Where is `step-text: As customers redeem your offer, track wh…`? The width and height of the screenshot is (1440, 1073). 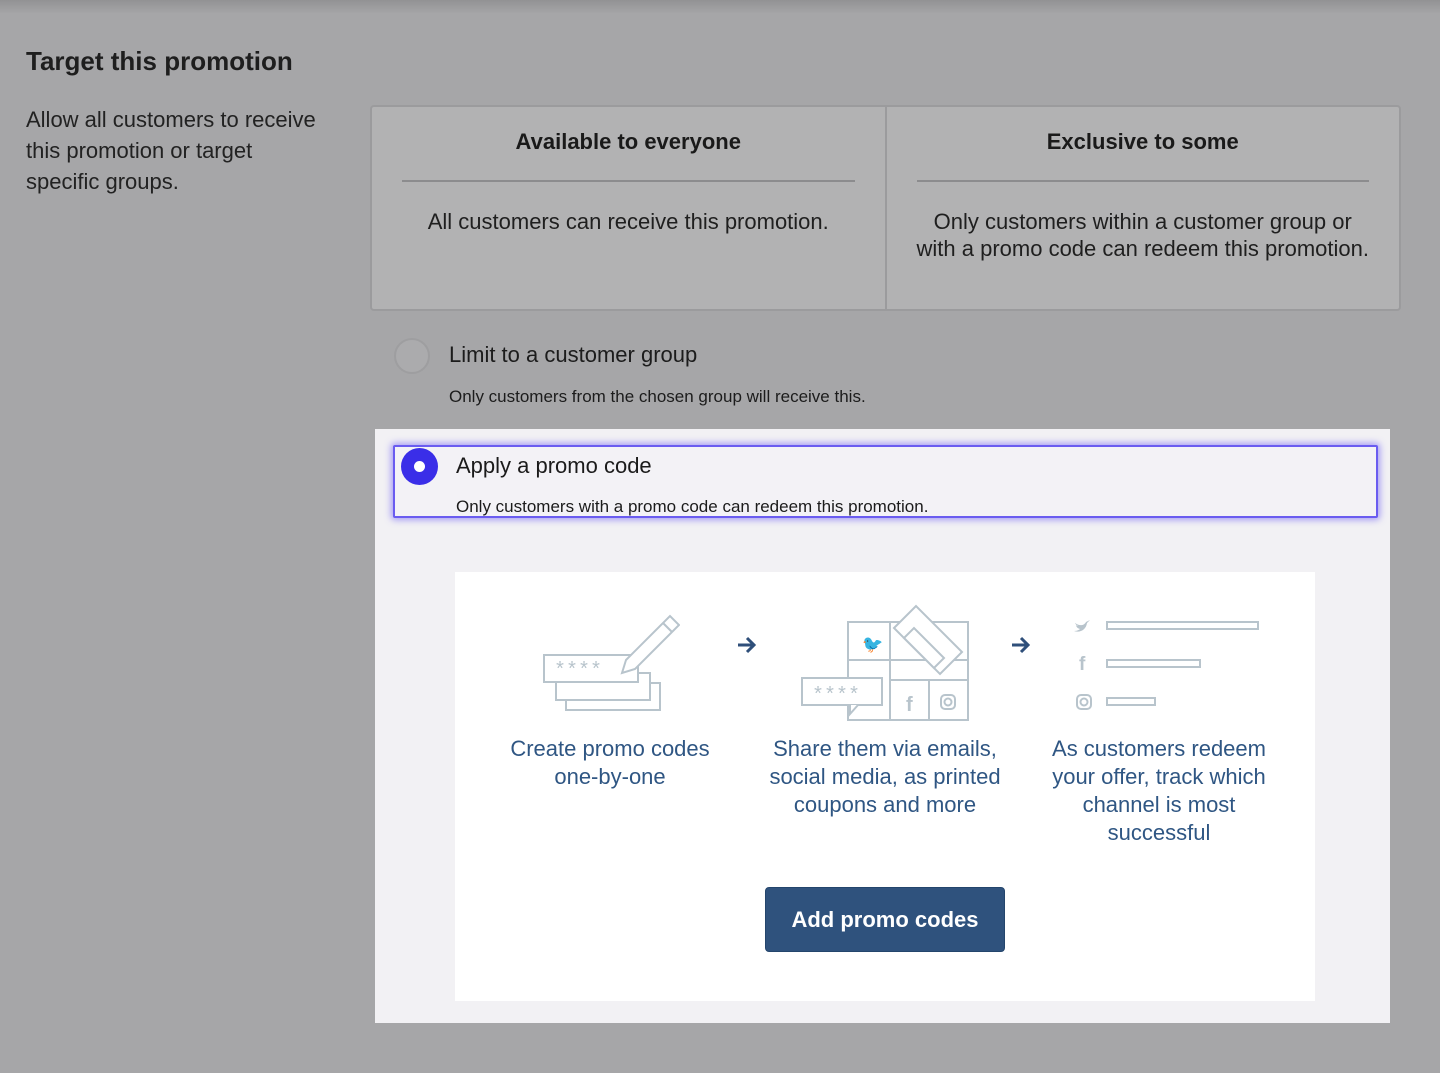
step-text: As customers redeem your offer, track wh… is located at coordinates (1159, 790).